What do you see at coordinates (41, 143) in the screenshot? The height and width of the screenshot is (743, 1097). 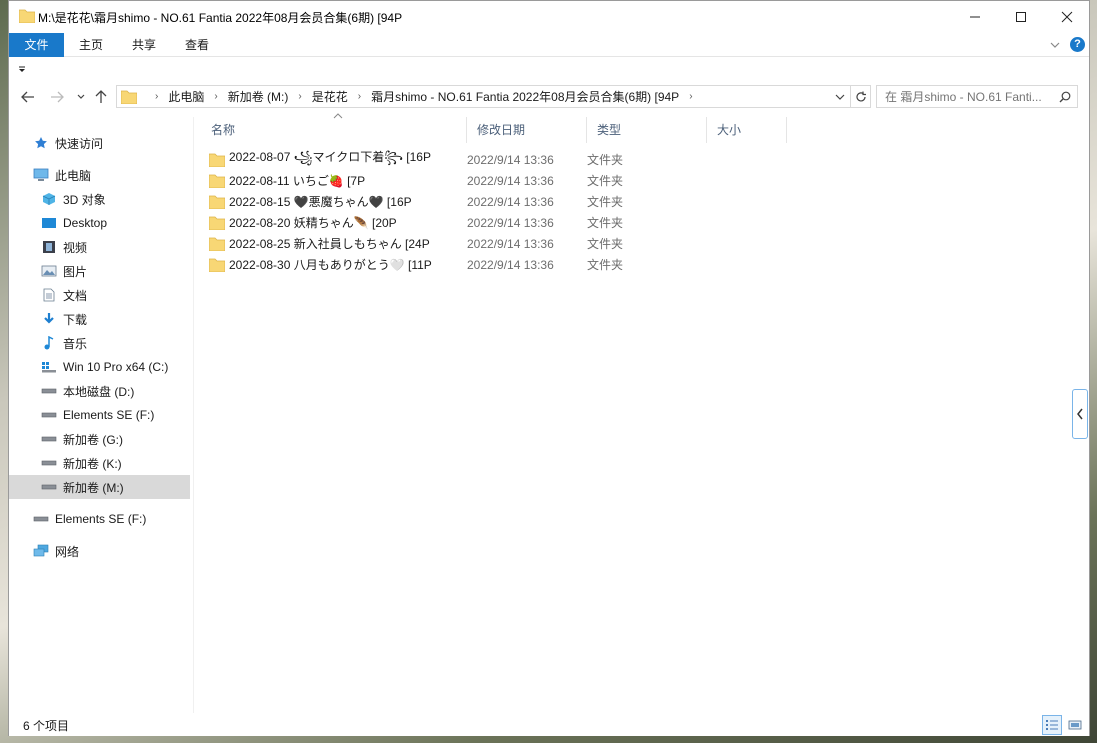 I see `star-icon` at bounding box center [41, 143].